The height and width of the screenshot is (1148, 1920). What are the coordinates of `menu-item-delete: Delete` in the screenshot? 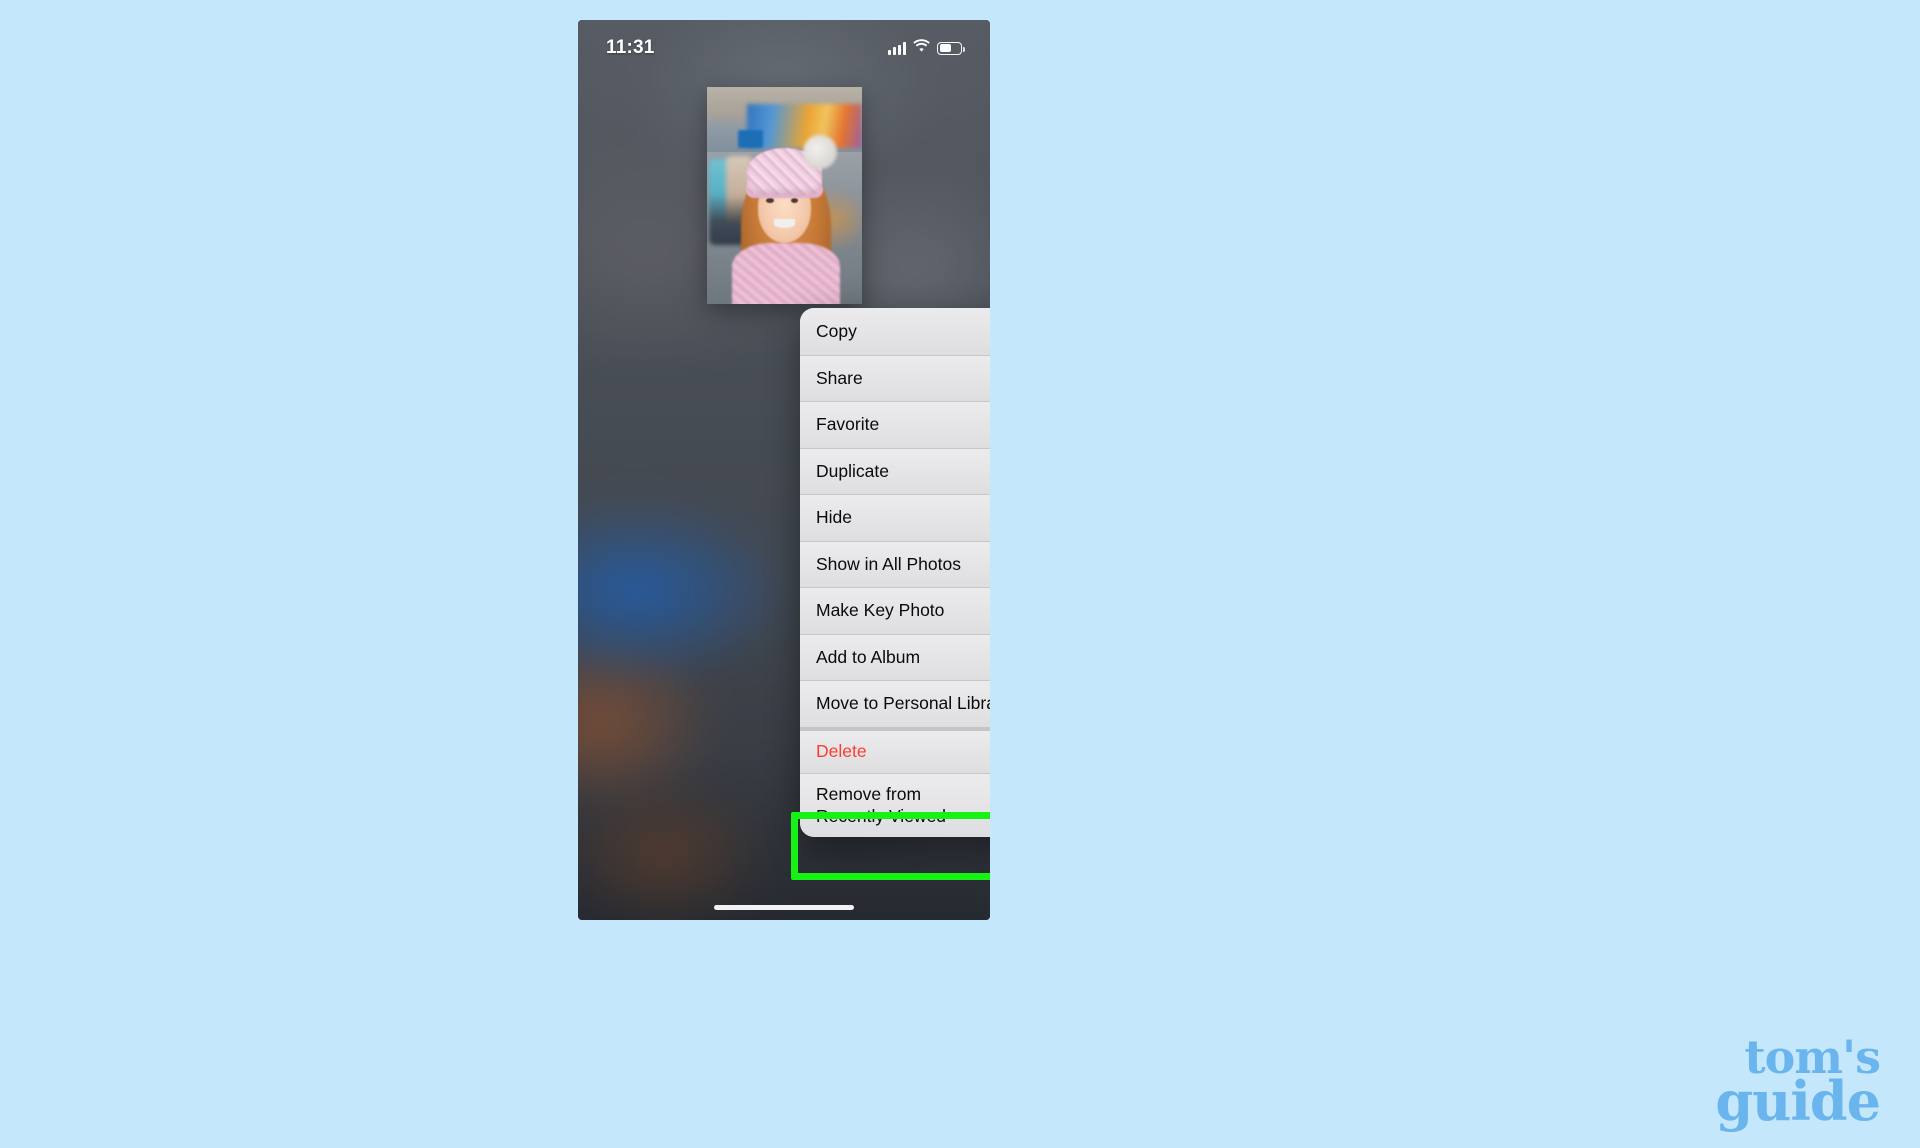 It's located at (895, 749).